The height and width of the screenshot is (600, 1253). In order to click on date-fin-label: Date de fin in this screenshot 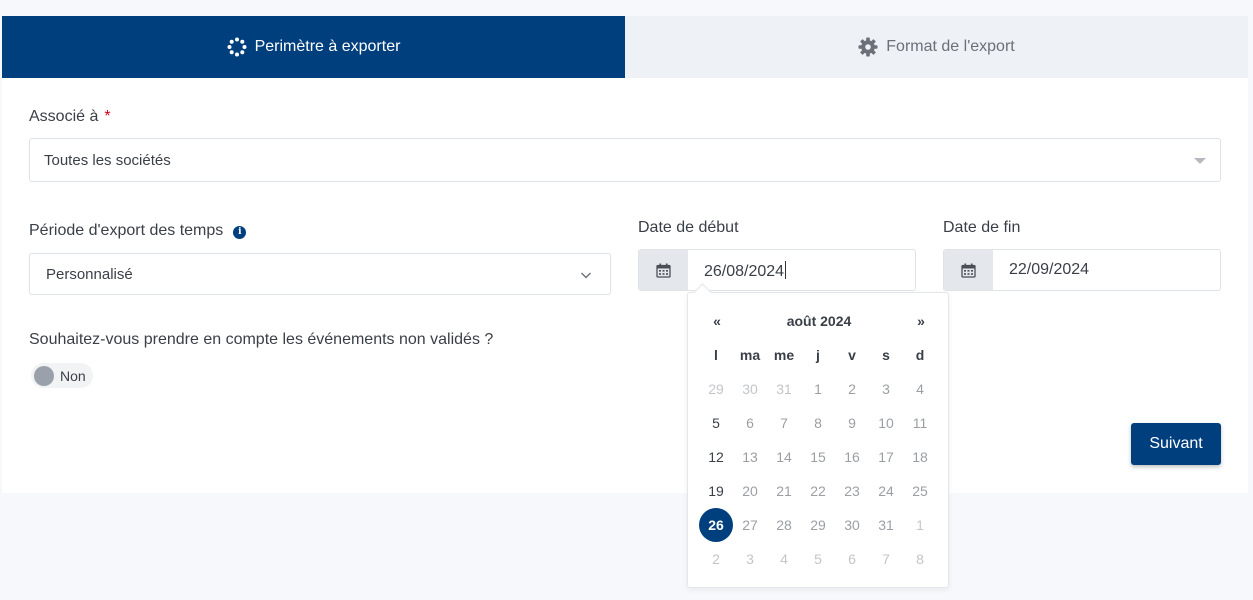, I will do `click(982, 227)`.